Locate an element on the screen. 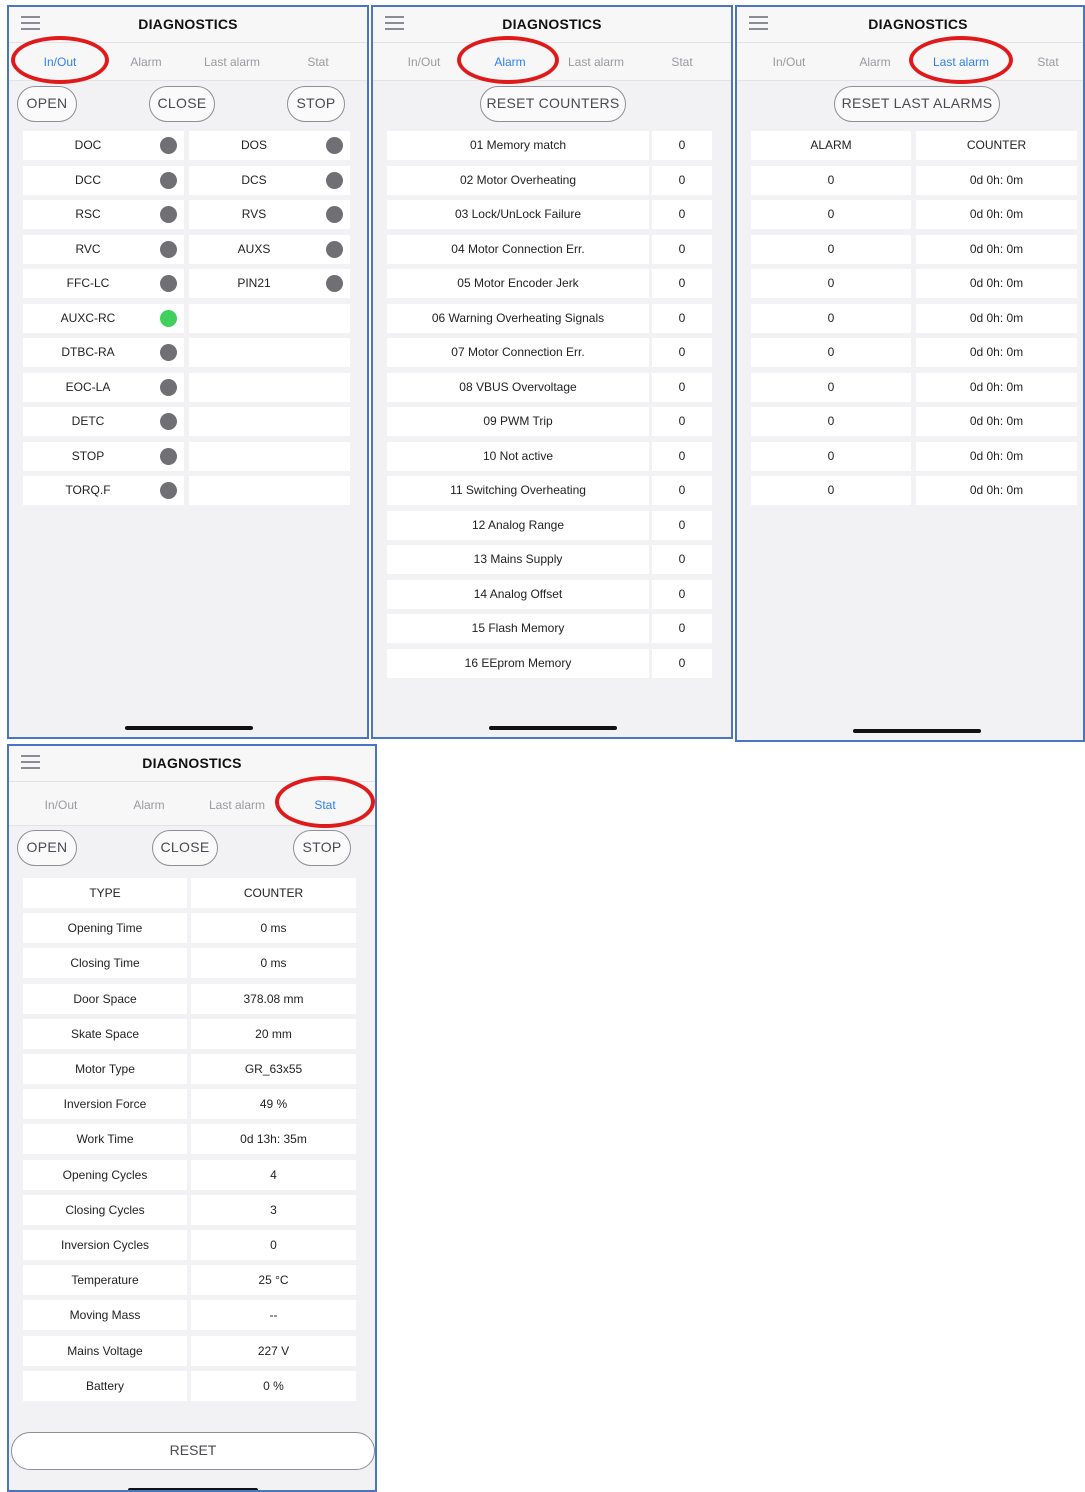 The width and height of the screenshot is (1085, 1492). stat-value: 0 ms is located at coordinates (273, 963).